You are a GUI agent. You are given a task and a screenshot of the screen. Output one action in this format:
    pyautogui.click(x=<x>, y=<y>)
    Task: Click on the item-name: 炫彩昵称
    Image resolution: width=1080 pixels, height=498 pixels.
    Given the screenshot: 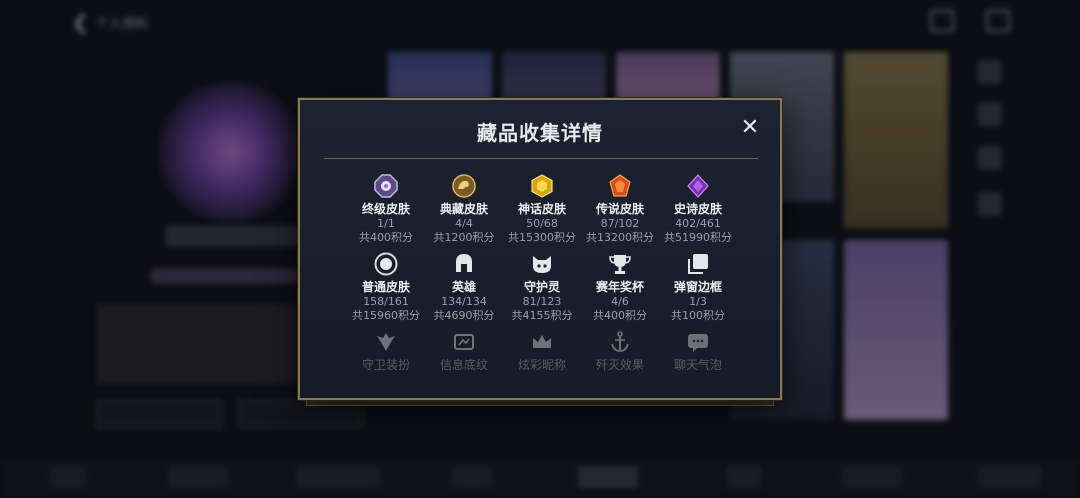 What is the action you would take?
    pyautogui.click(x=541, y=365)
    